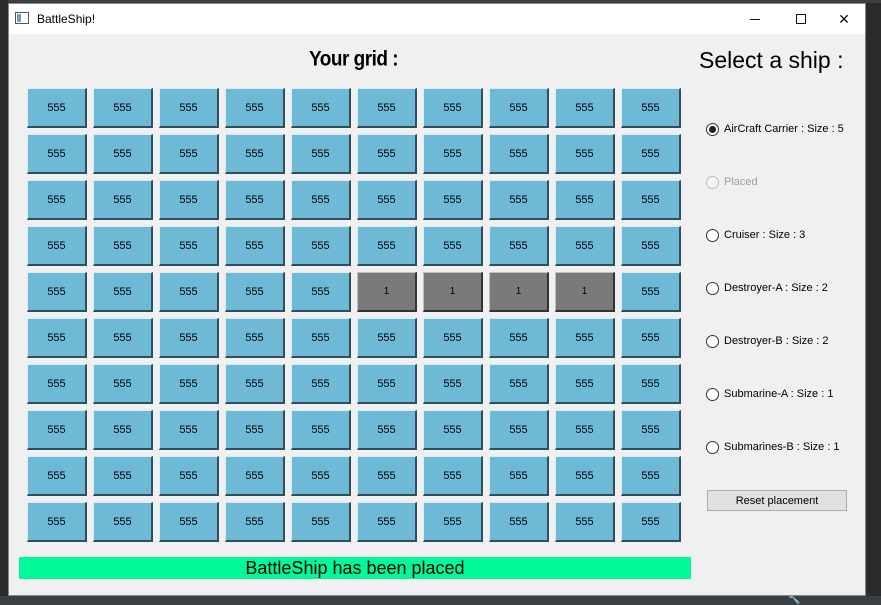 The height and width of the screenshot is (605, 881). What do you see at coordinates (844, 19) in the screenshot?
I see `close-button: ✕` at bounding box center [844, 19].